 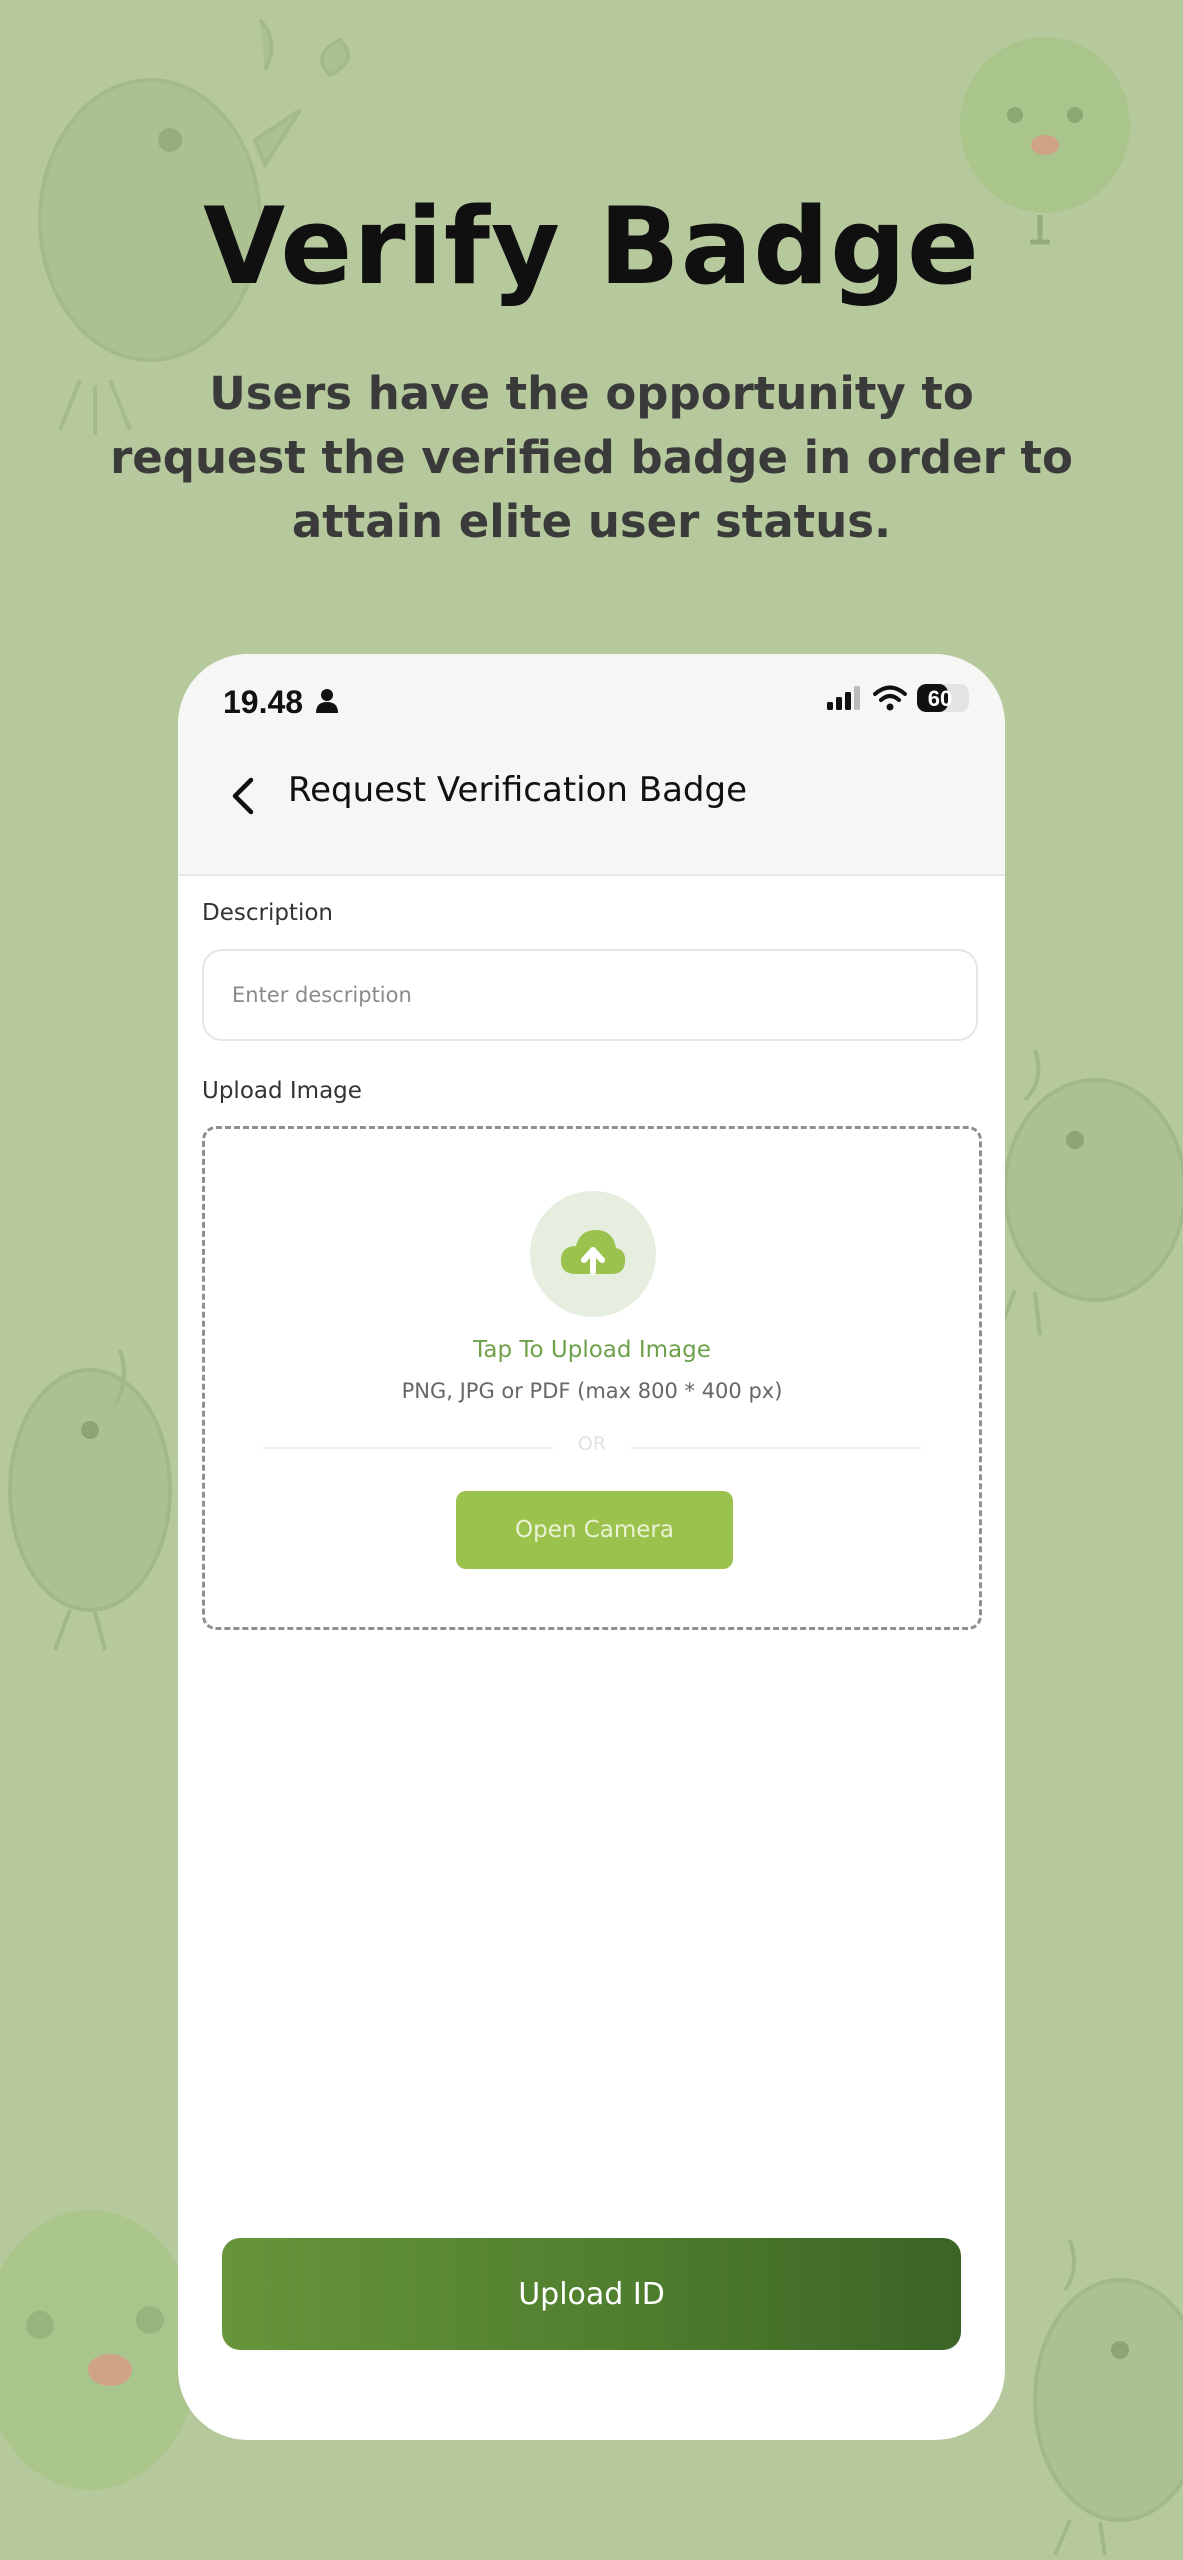 I want to click on cloud-upload-icon, so click(x=593, y=1252).